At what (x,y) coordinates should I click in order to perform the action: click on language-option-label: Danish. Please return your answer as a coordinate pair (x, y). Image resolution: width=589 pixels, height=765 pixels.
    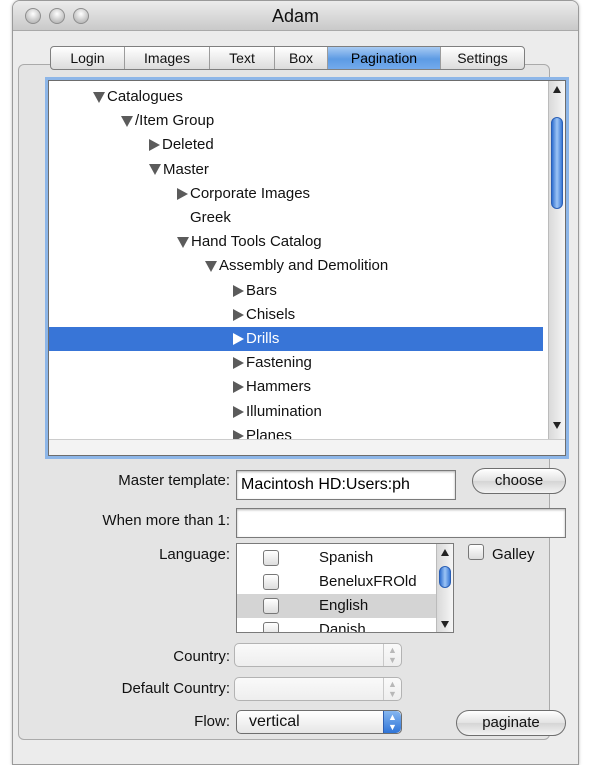
    Looking at the image, I should click on (342, 627).